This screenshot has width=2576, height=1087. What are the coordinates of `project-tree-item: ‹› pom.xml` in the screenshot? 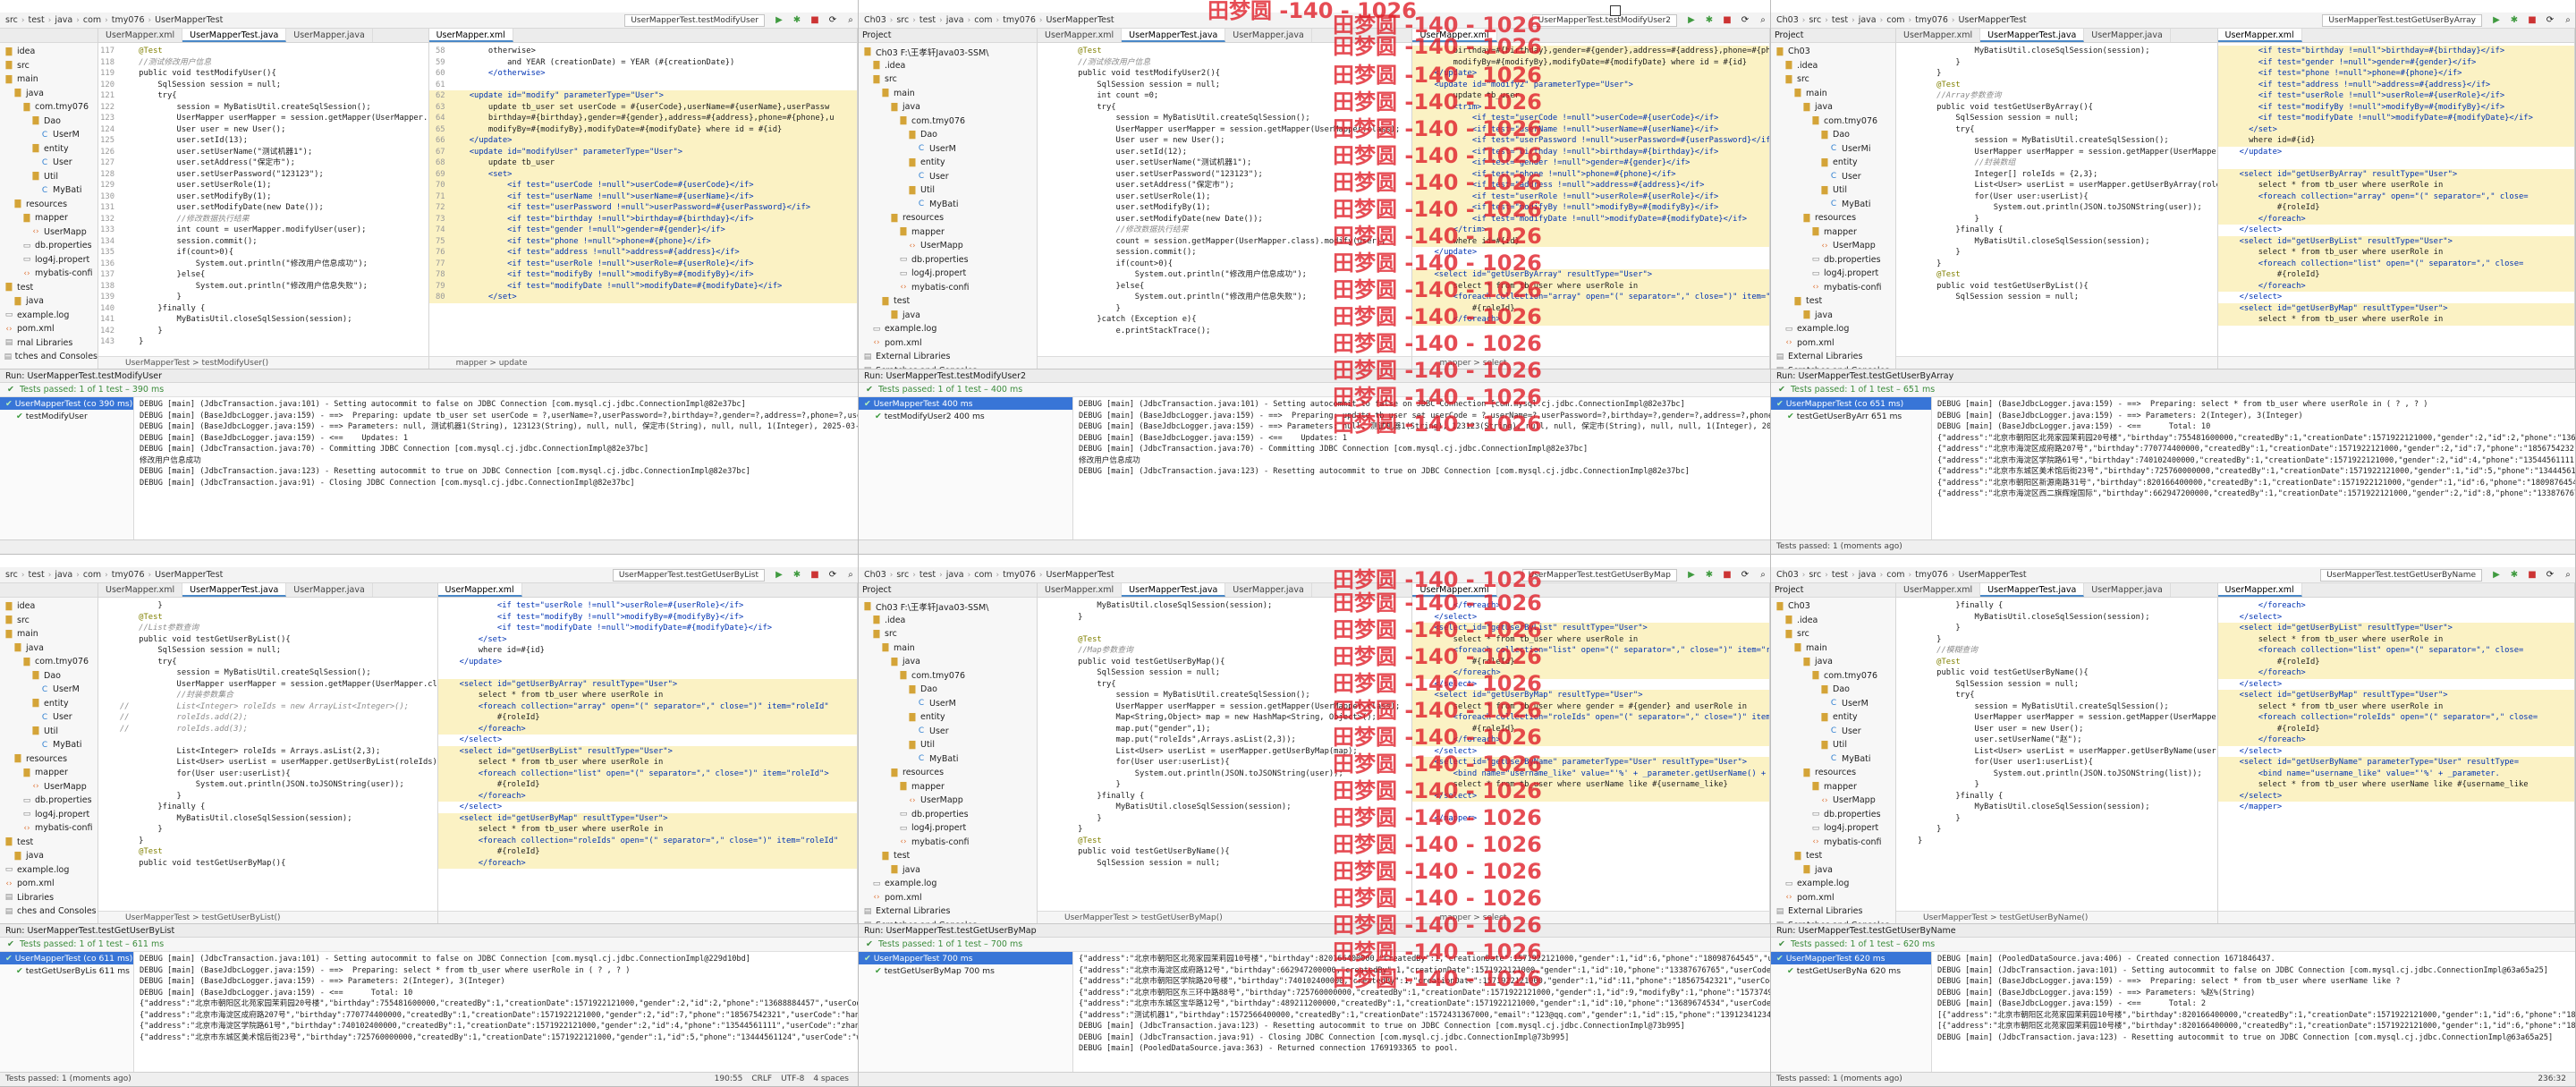 It's located at (48, 329).